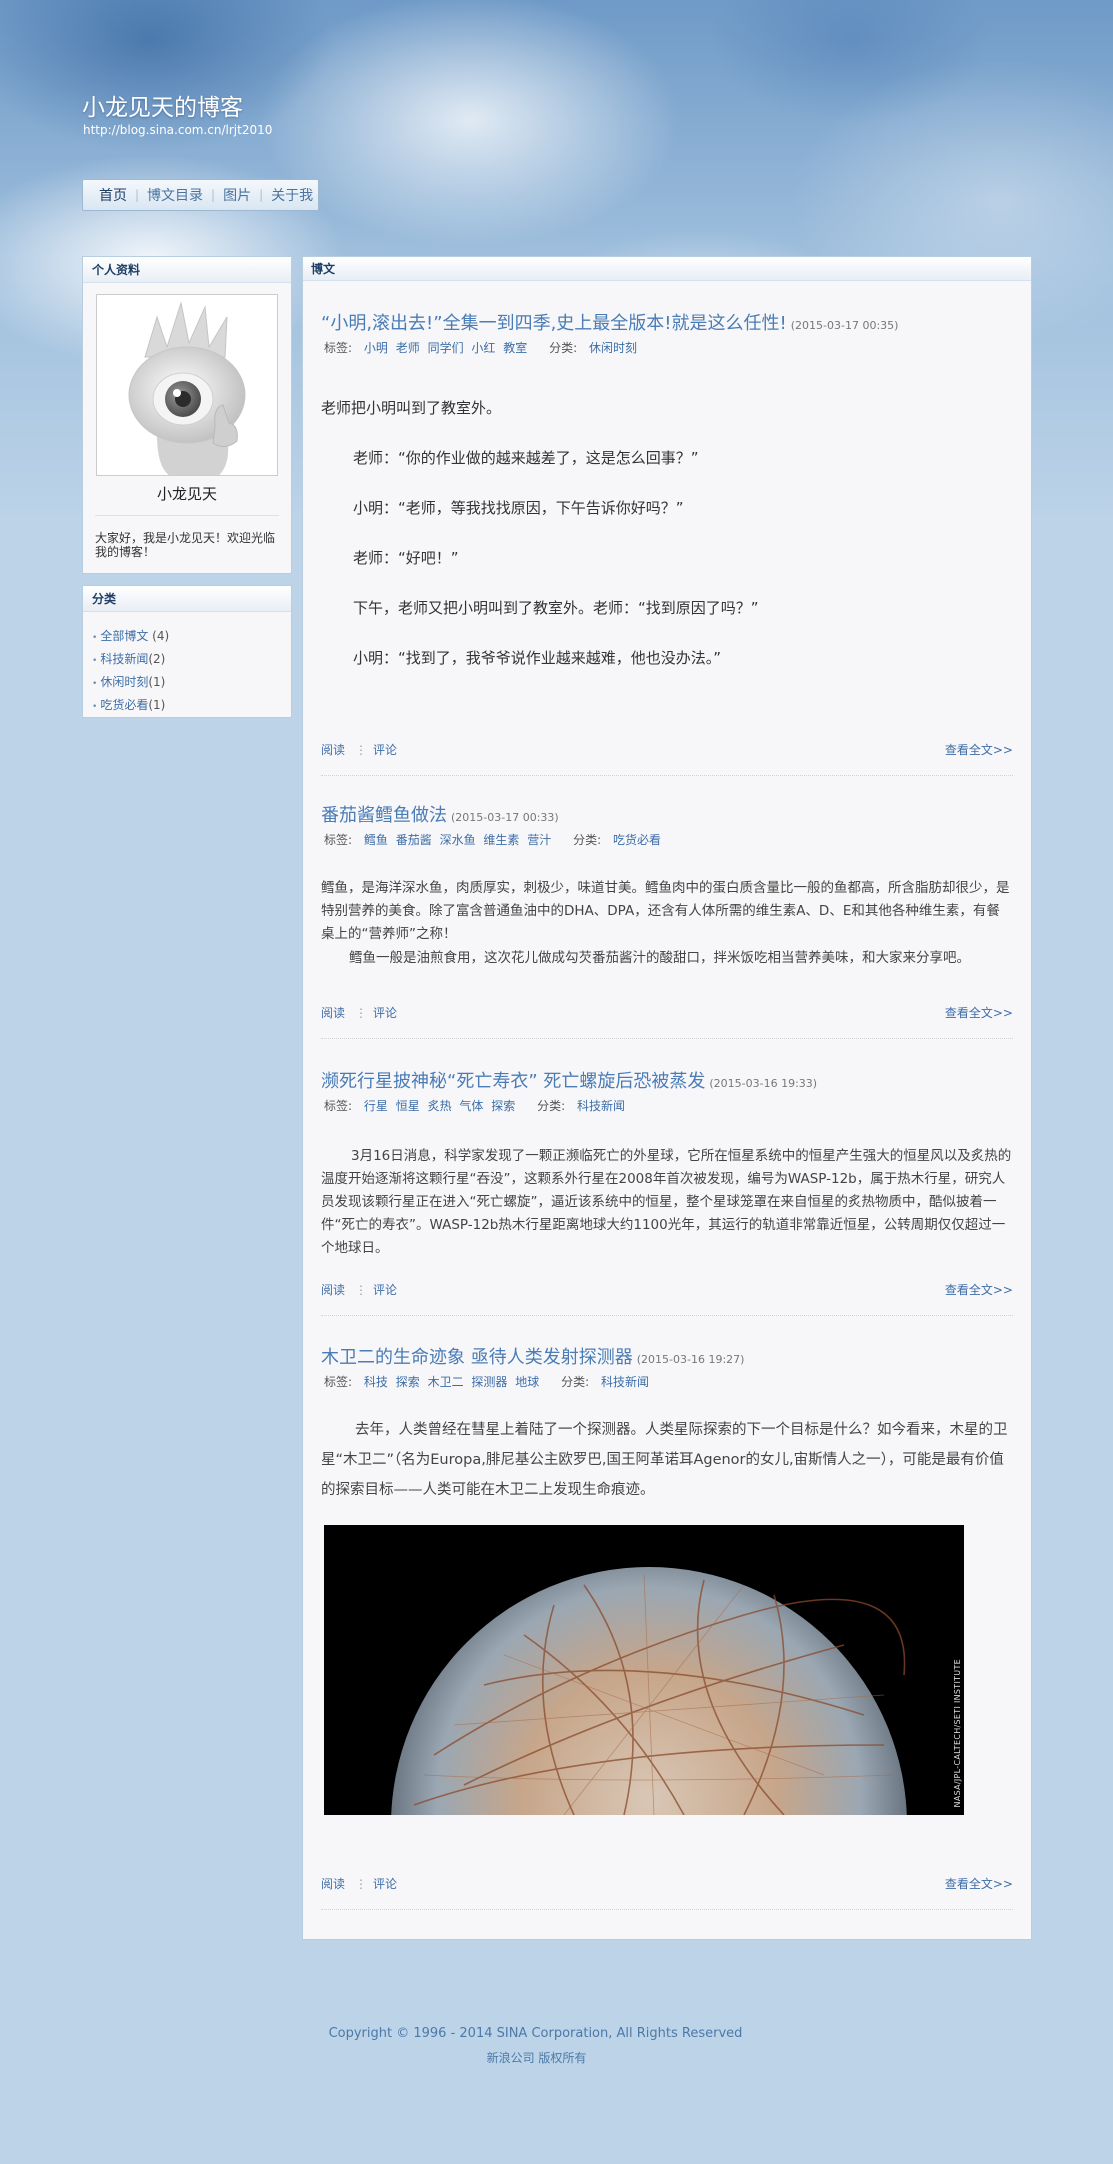  What do you see at coordinates (408, 1106) in the screenshot?
I see `post-tag: 恒星` at bounding box center [408, 1106].